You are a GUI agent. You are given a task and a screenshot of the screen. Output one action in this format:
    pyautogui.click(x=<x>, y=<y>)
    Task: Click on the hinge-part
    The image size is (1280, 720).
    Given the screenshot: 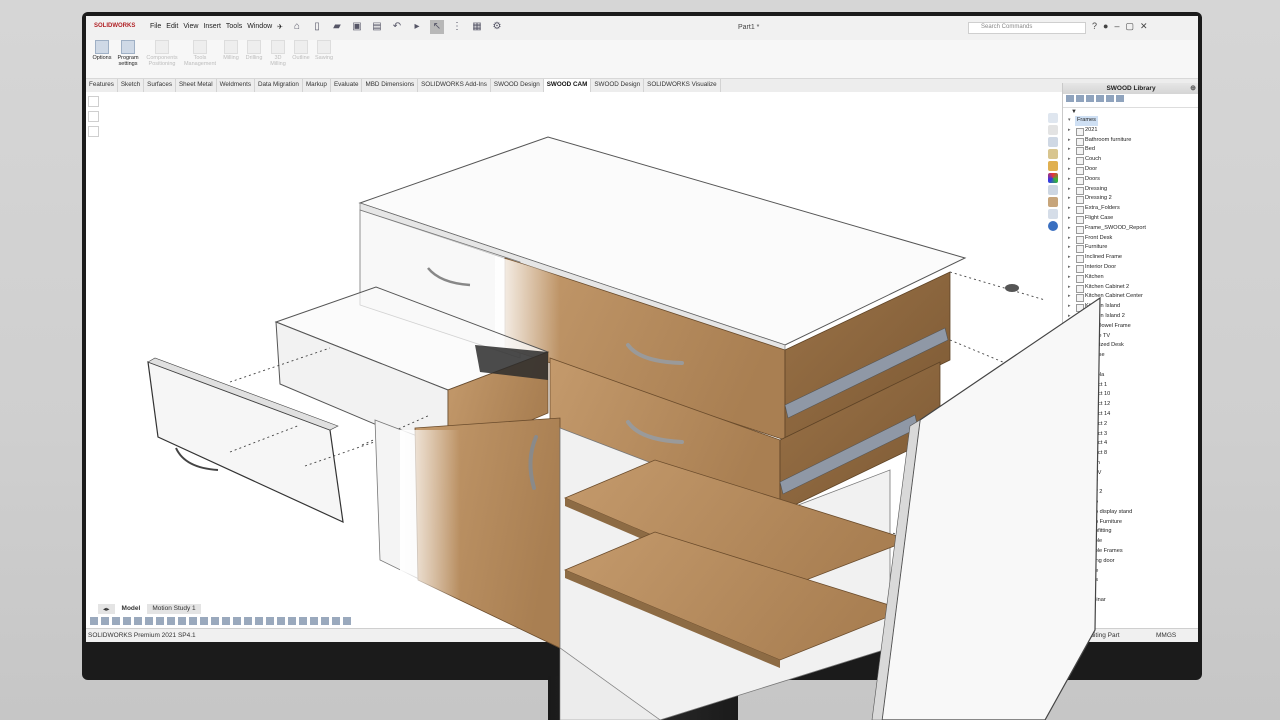 What is the action you would take?
    pyautogui.click(x=1012, y=288)
    